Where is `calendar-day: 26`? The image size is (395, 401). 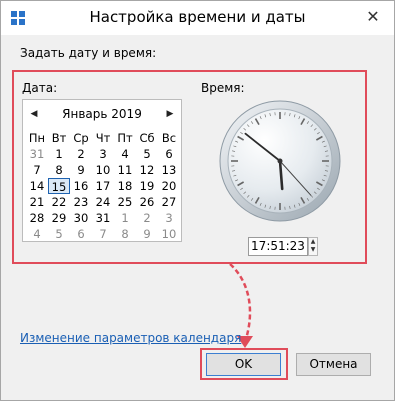
calendar-day: 26 is located at coordinates (147, 202).